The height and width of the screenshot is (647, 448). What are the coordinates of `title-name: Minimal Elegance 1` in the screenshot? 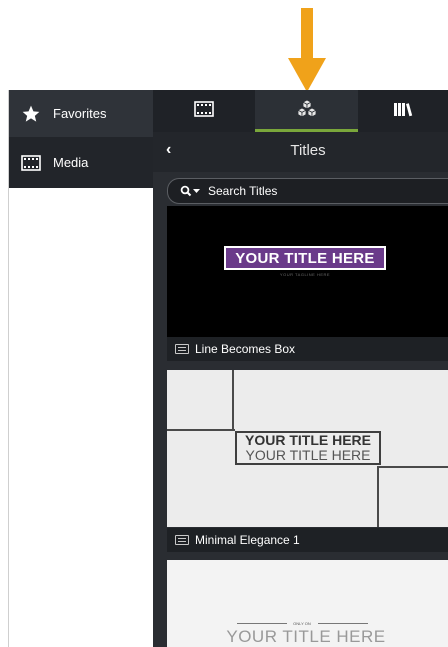 It's located at (247, 540).